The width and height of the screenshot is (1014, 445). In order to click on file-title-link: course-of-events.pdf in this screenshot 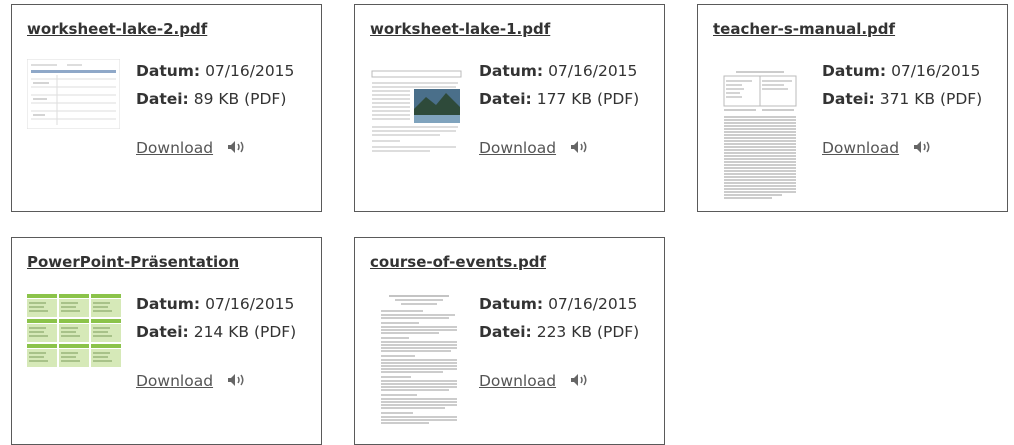, I will do `click(458, 262)`.